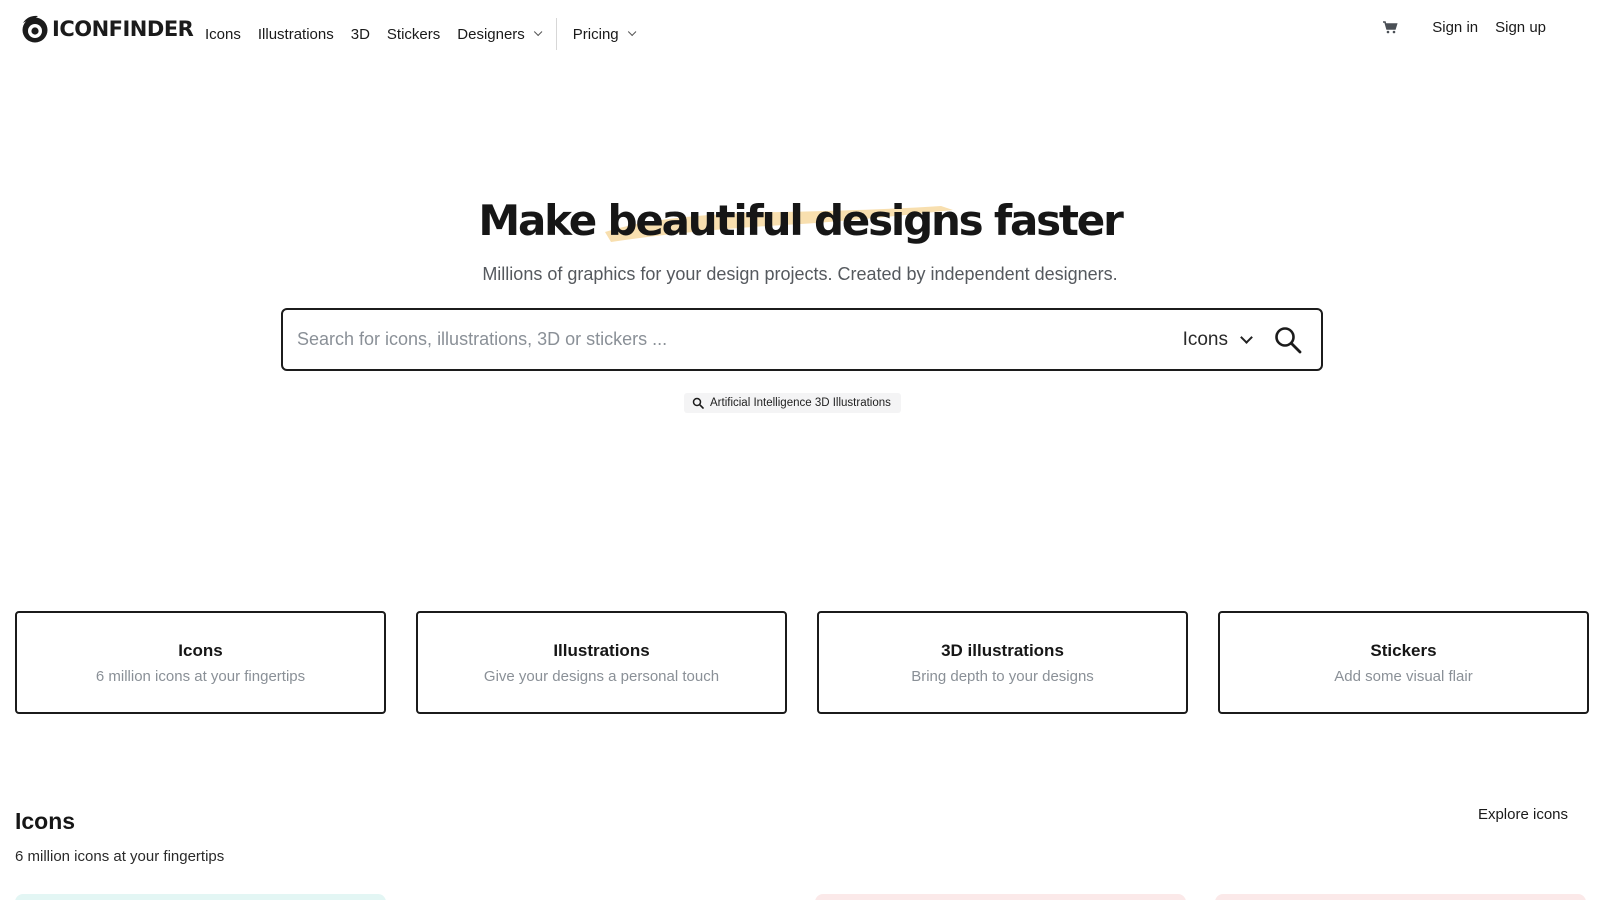 The width and height of the screenshot is (1600, 900). Describe the element at coordinates (1403, 650) in the screenshot. I see `card-title: Stickers` at that location.